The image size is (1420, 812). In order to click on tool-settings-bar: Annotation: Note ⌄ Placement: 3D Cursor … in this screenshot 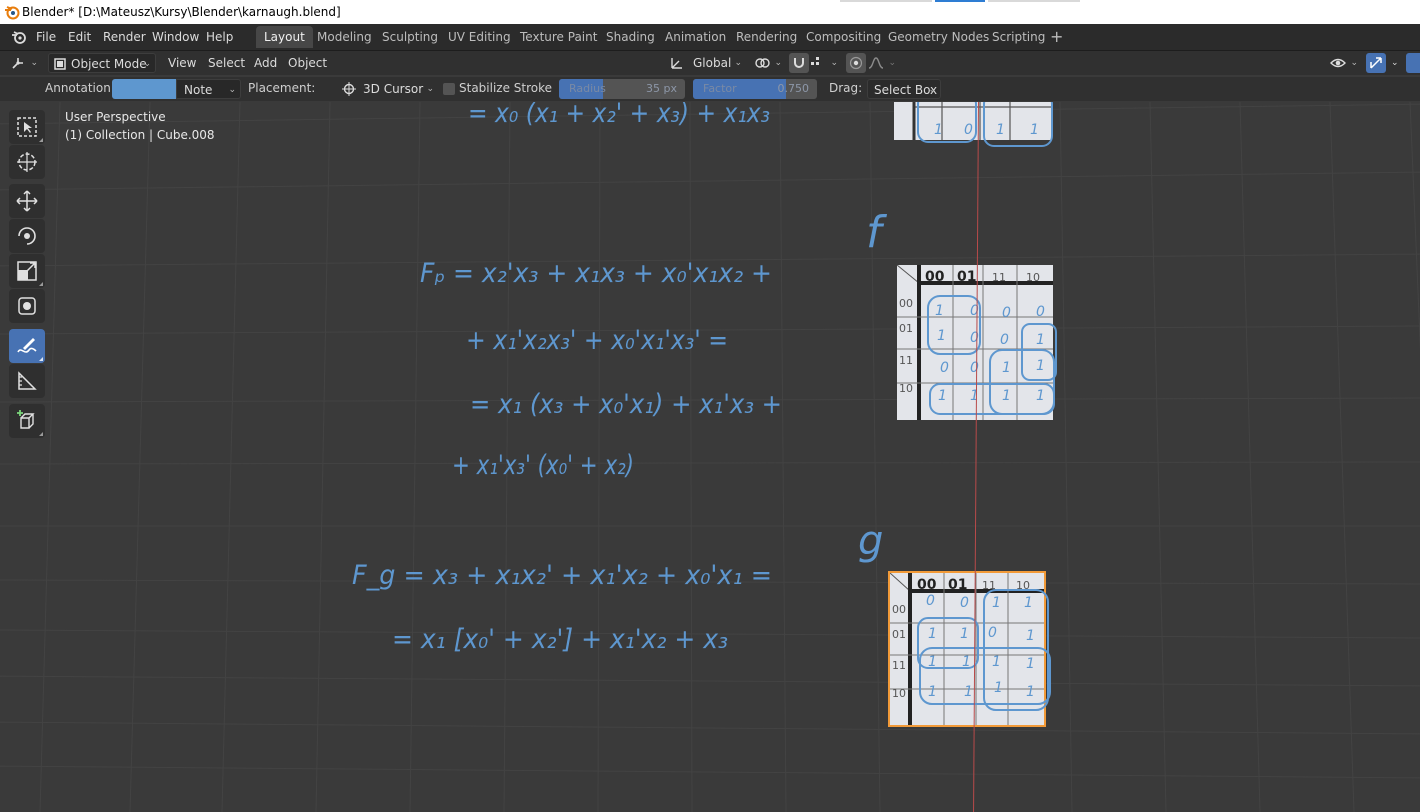, I will do `click(710, 89)`.